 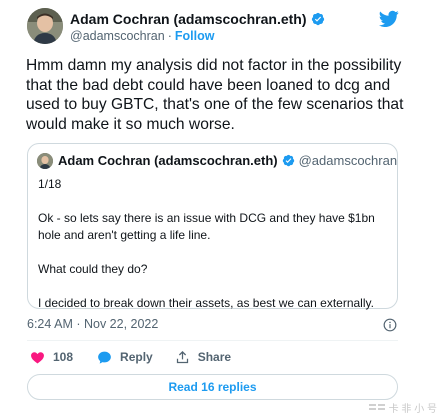 What do you see at coordinates (117, 36) in the screenshot?
I see `author-handle: @adamscochran` at bounding box center [117, 36].